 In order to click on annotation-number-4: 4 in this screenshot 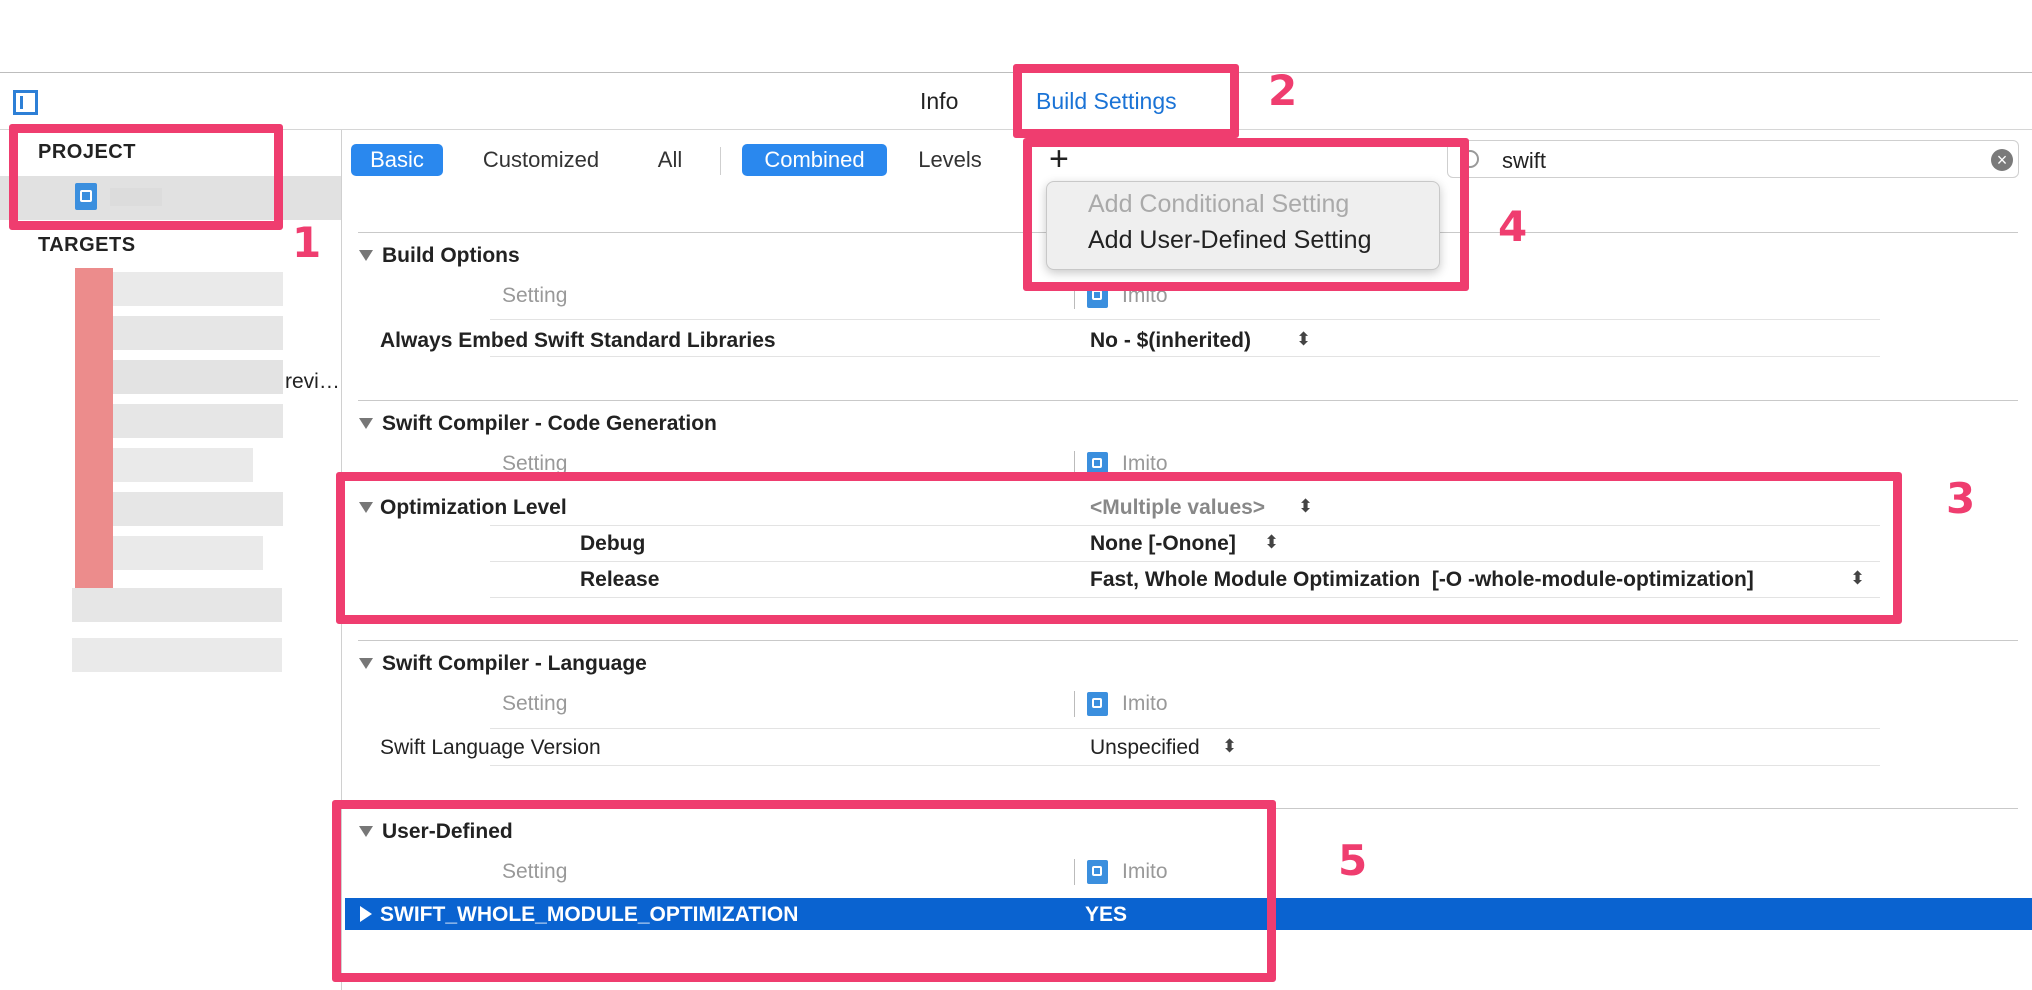, I will do `click(1513, 226)`.